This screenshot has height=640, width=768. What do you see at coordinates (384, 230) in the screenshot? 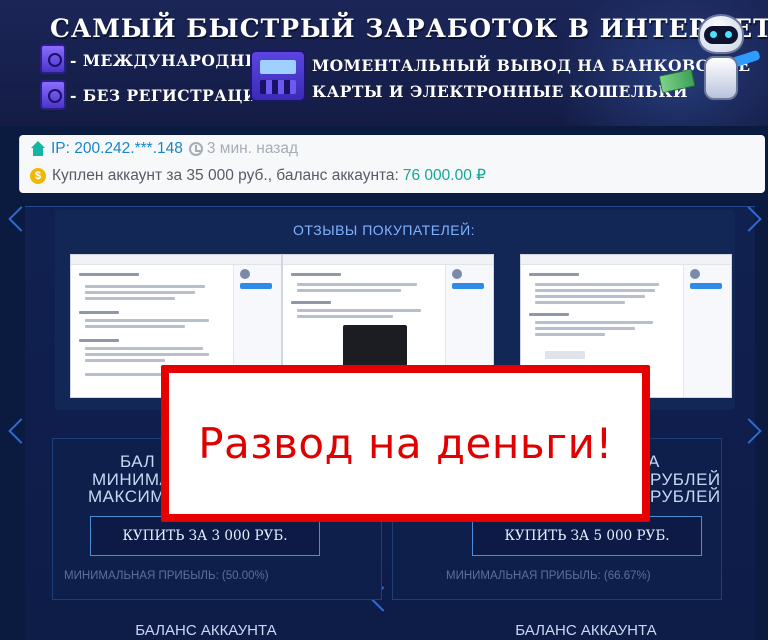
I see `reviews-title: ОТЗЫВЫ ПОКУПАТЕЛЕЙ:` at bounding box center [384, 230].